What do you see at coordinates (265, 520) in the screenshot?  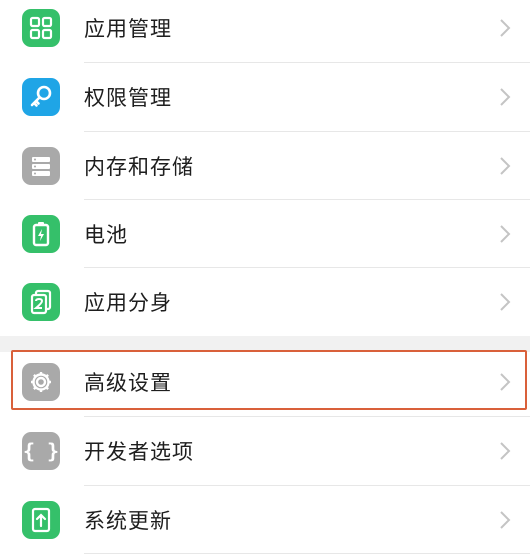 I see `settings-item-system-update: 系统更新` at bounding box center [265, 520].